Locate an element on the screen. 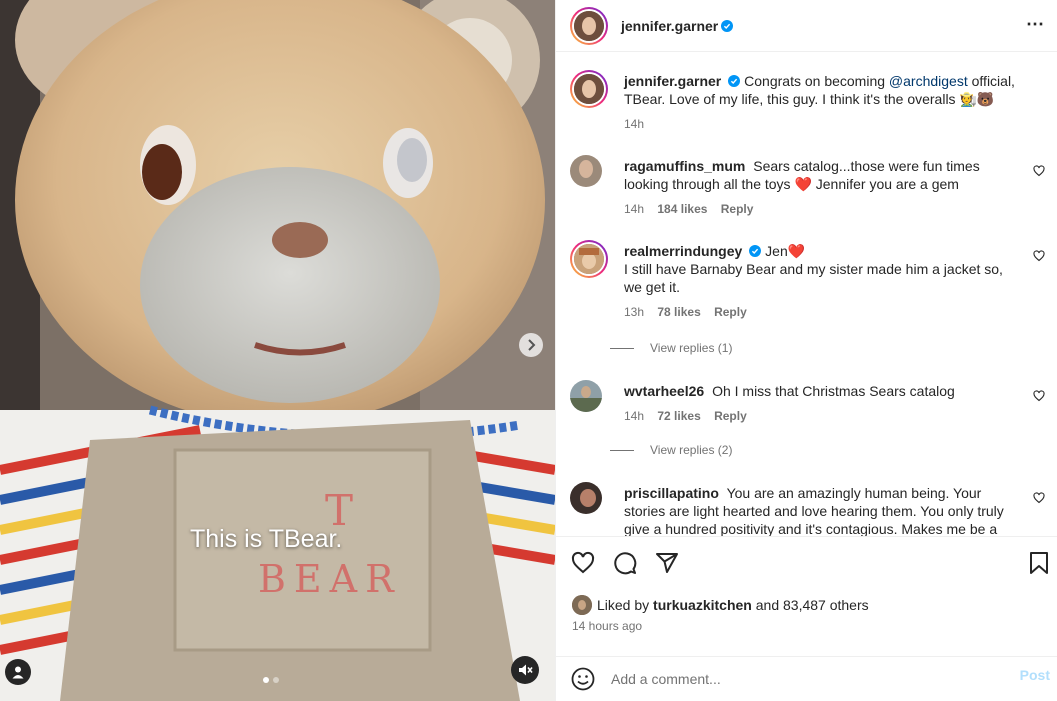 The width and height of the screenshot is (1057, 701). author-username: jennifer.garner is located at coordinates (669, 26).